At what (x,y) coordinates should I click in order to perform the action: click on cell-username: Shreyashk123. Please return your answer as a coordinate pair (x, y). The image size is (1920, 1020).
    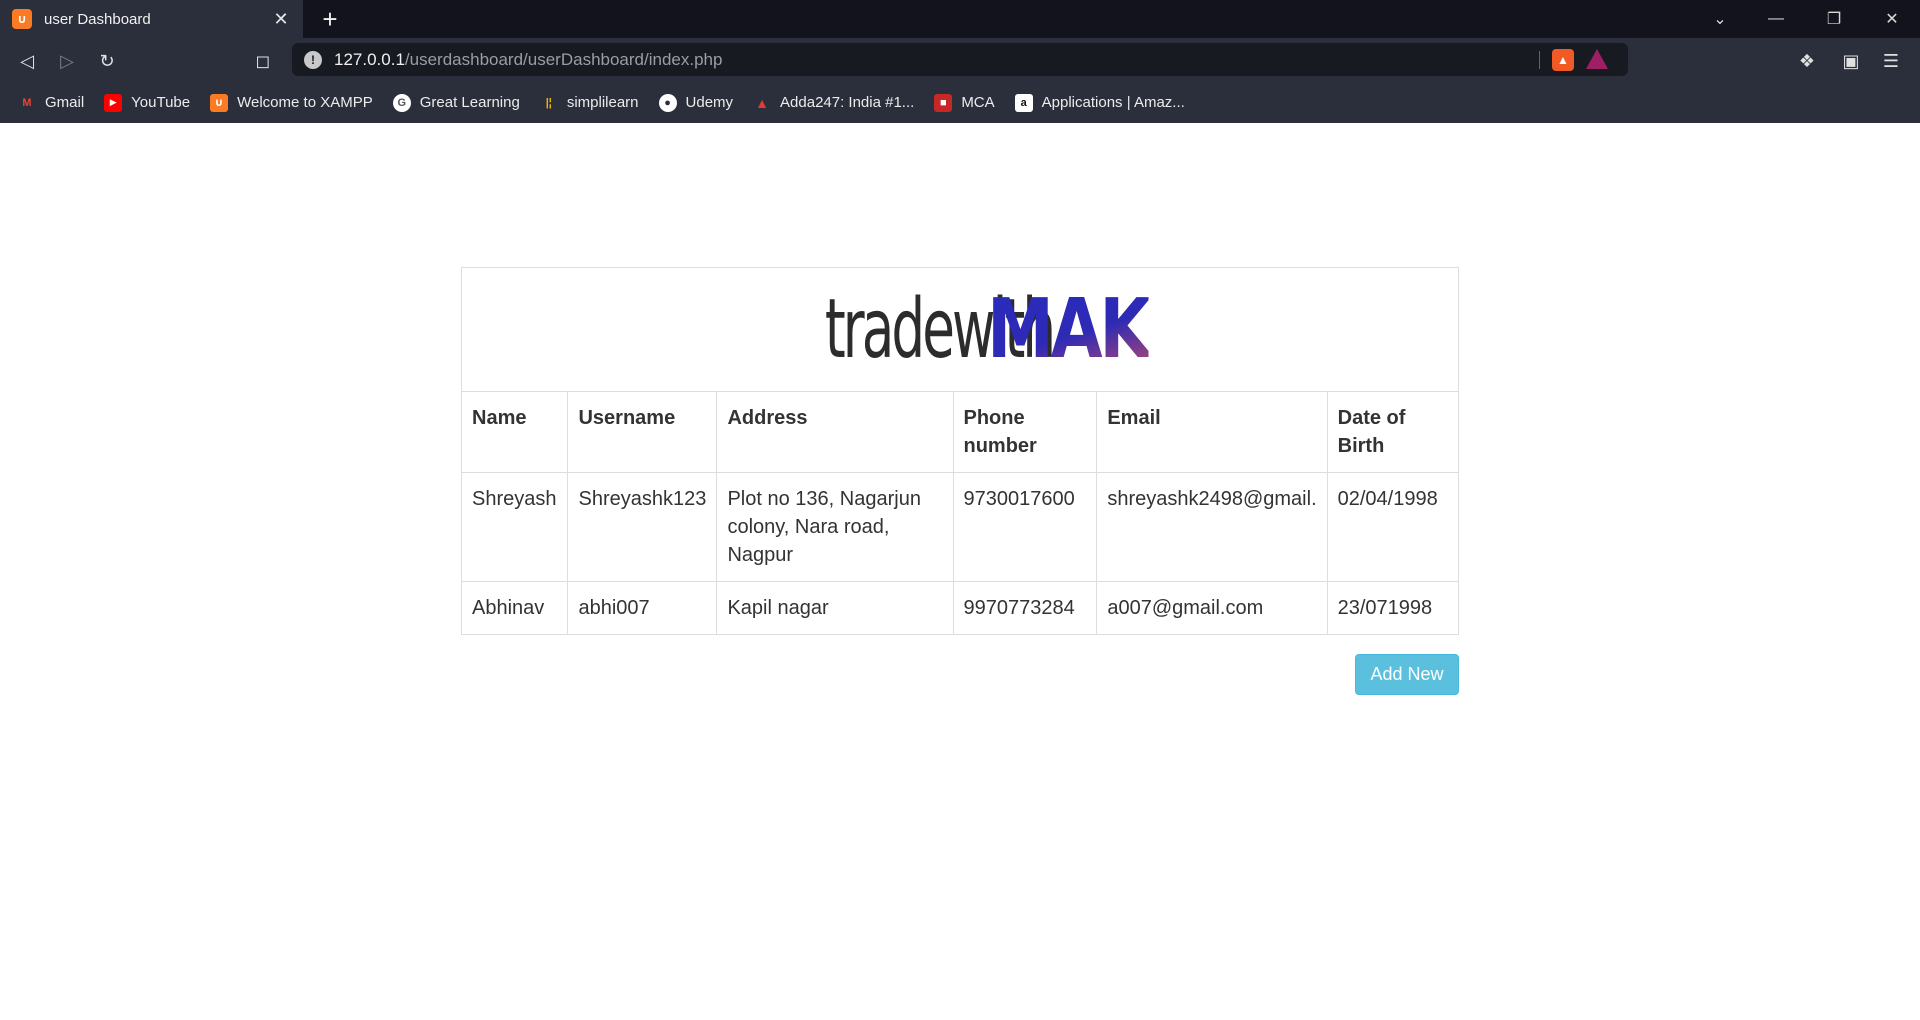
    Looking at the image, I should click on (642, 527).